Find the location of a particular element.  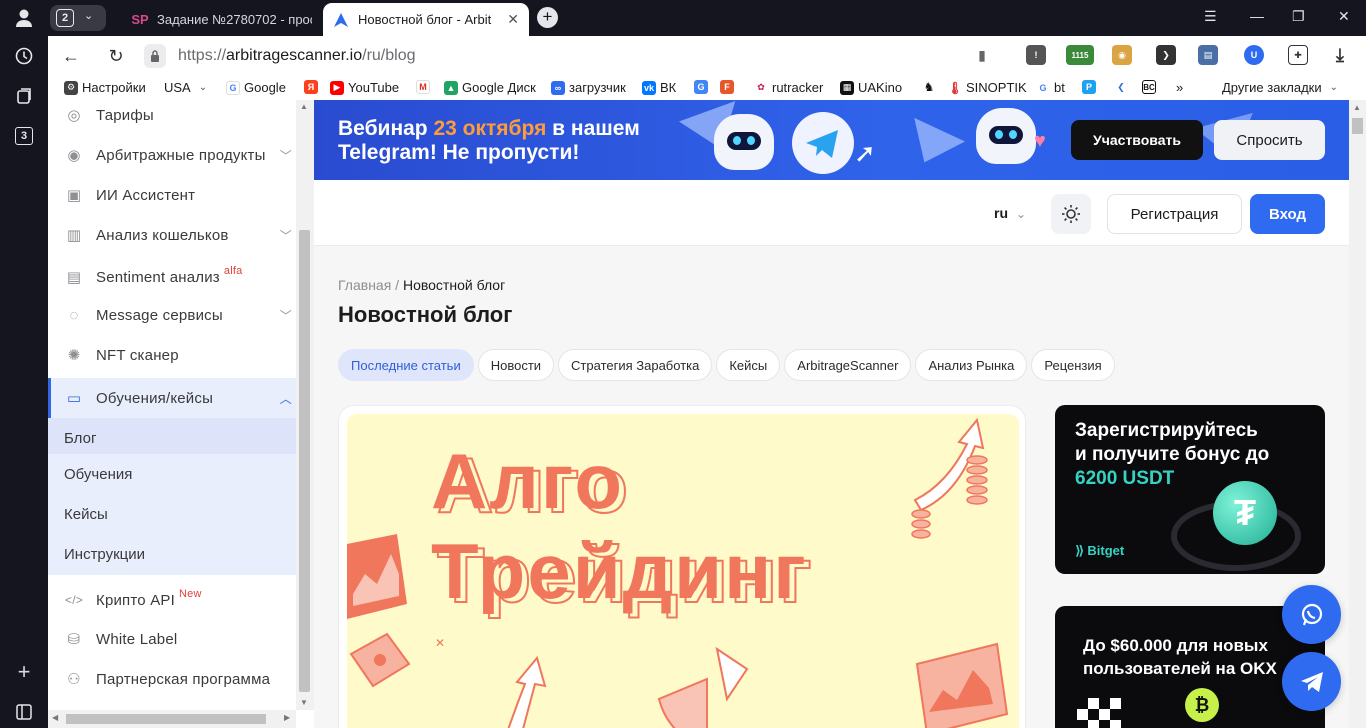

tab-arbitragescanner: ArbitrageScanner is located at coordinates (848, 365).